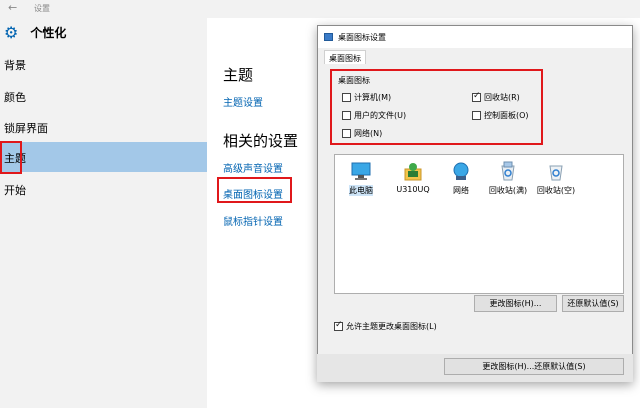 The width and height of the screenshot is (640, 408). Describe the element at coordinates (361, 190) in the screenshot. I see `icon-this-pc-label: 此电脑` at that location.